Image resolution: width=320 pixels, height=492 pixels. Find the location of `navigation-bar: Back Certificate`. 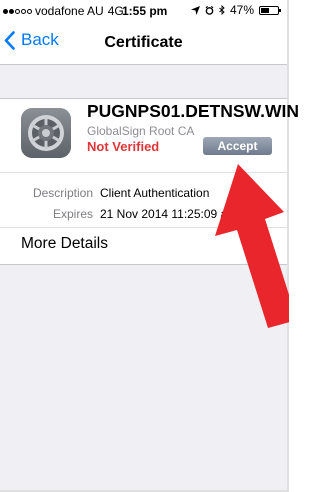

navigation-bar: Back Certificate is located at coordinates (143, 43).